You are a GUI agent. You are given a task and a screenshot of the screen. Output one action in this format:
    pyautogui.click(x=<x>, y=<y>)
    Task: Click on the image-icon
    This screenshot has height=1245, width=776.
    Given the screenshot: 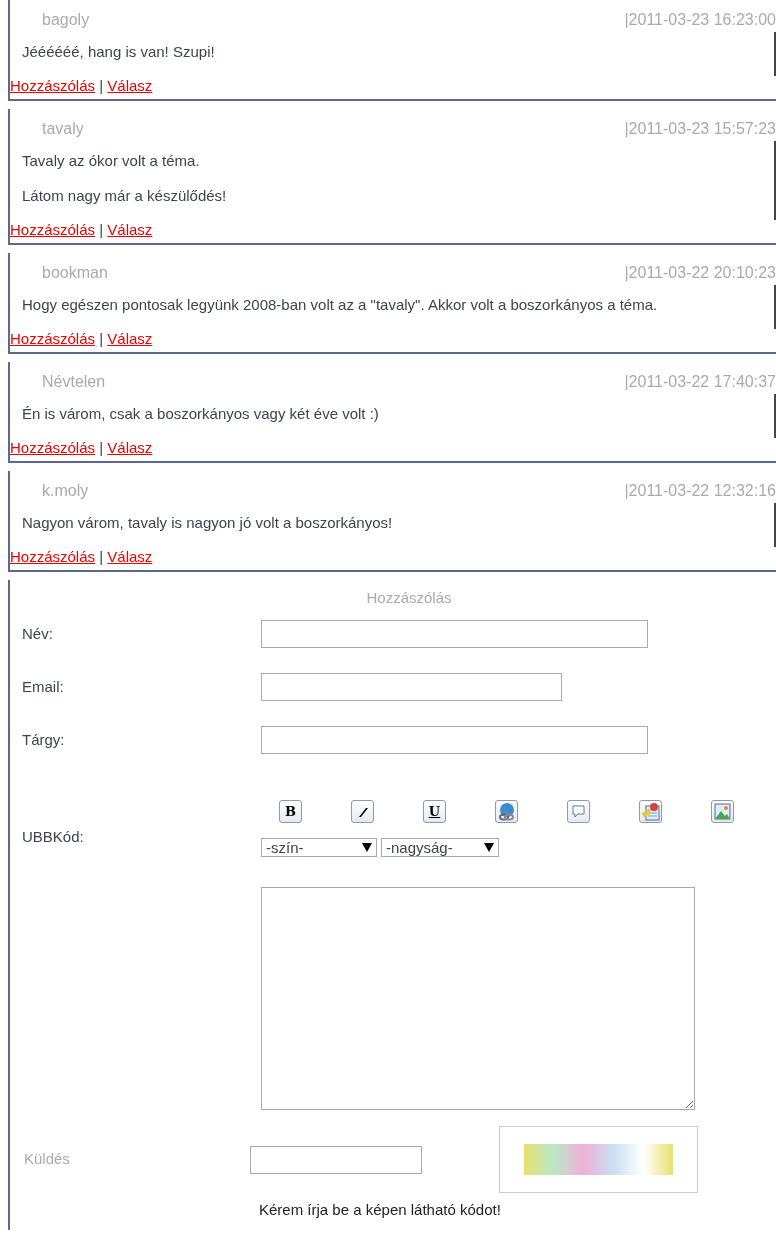 What is the action you would take?
    pyautogui.click(x=722, y=811)
    